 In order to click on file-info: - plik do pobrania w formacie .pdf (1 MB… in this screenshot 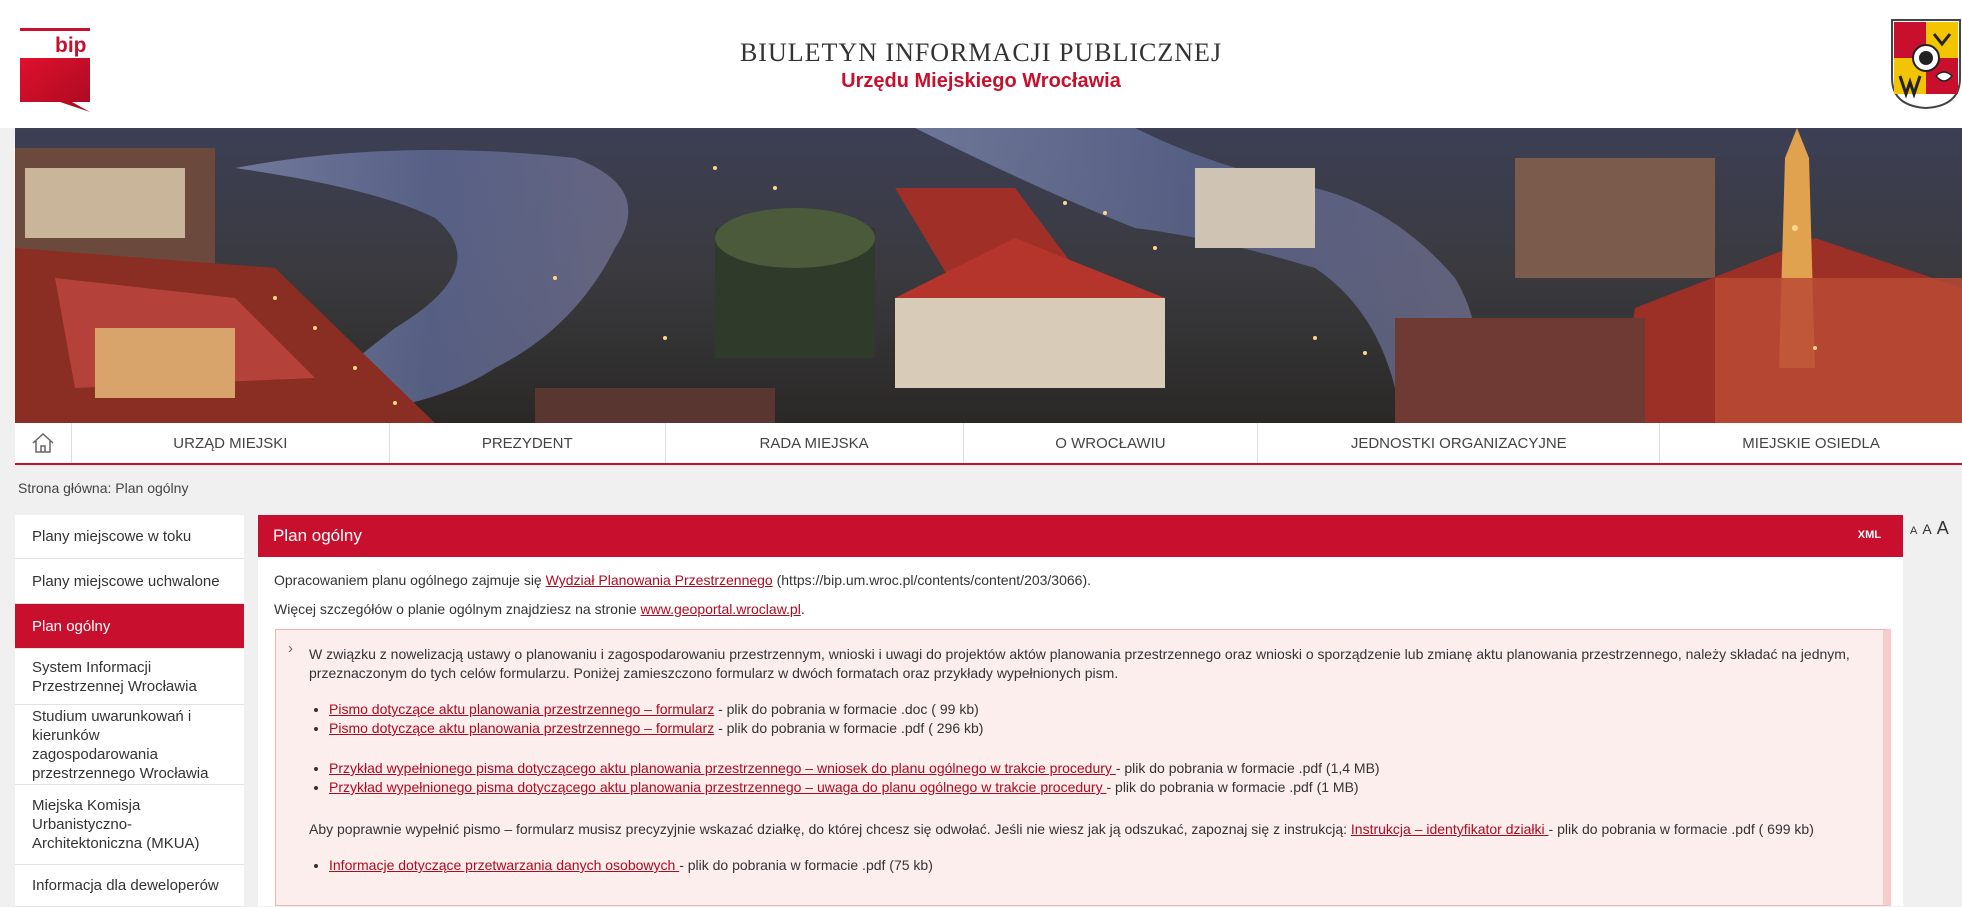, I will do `click(1232, 787)`.